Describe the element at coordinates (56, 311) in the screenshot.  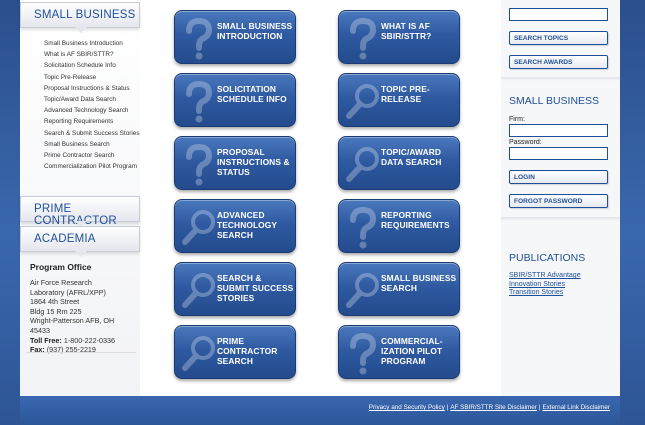
I see `address-line: Bldg 15 Rm 225` at that location.